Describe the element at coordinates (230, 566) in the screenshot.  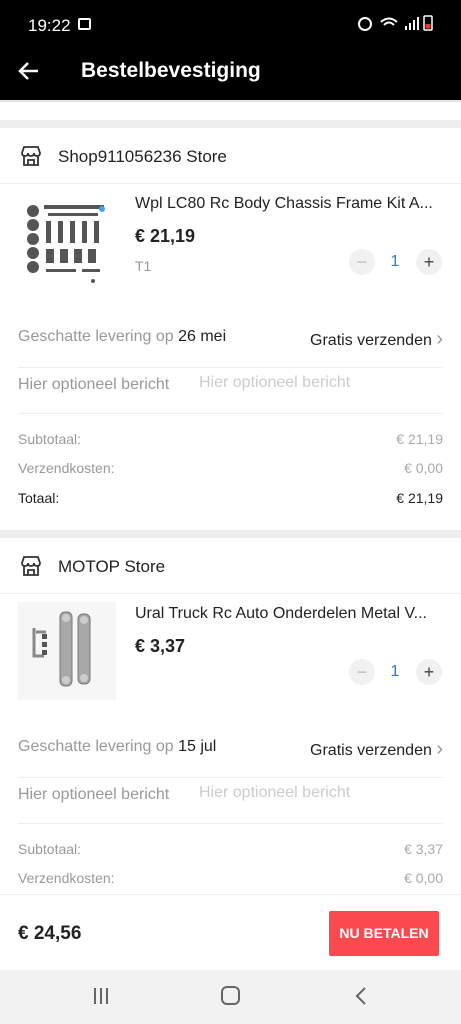
I see `store-header: MOTOP Store` at that location.